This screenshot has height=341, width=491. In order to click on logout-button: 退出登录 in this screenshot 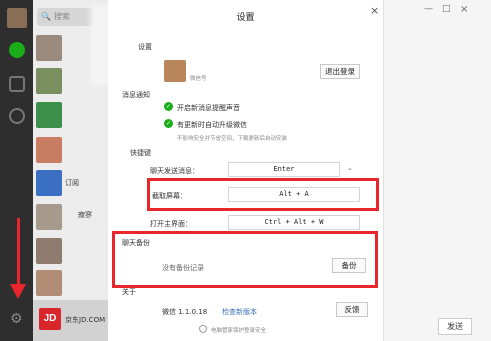, I will do `click(340, 71)`.